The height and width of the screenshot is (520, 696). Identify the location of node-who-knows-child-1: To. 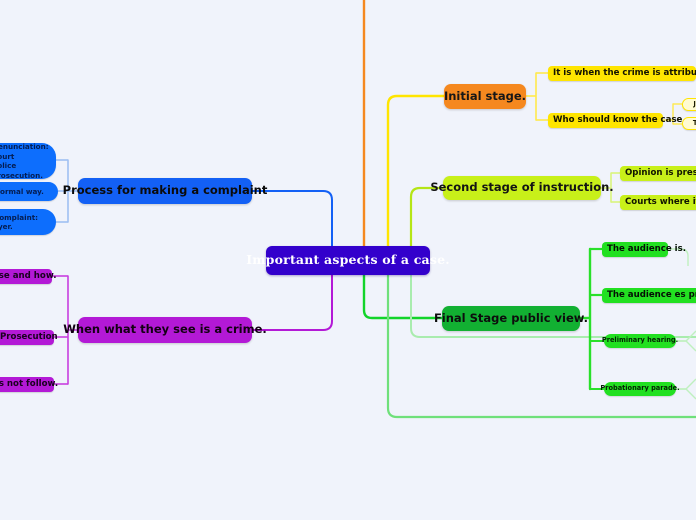
(689, 123).